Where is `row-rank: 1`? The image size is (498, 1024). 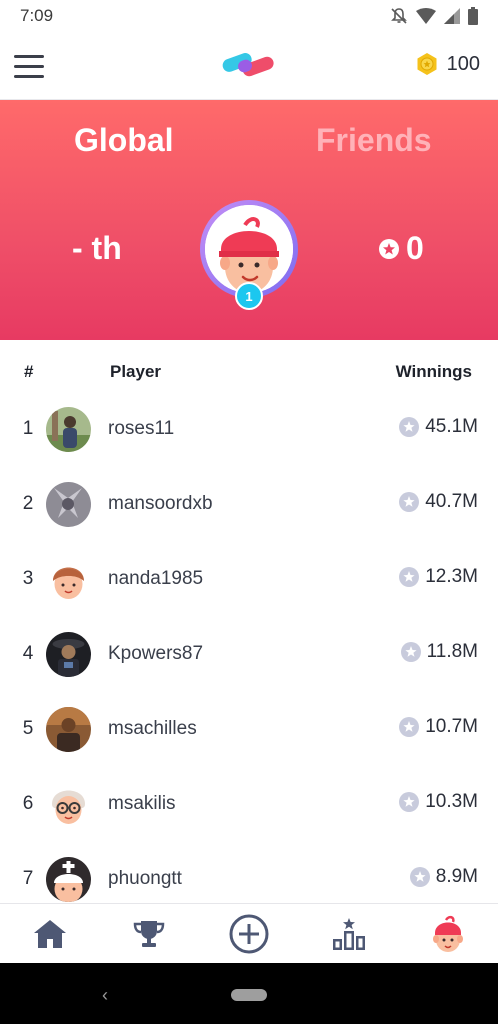
row-rank: 1 is located at coordinates (28, 428).